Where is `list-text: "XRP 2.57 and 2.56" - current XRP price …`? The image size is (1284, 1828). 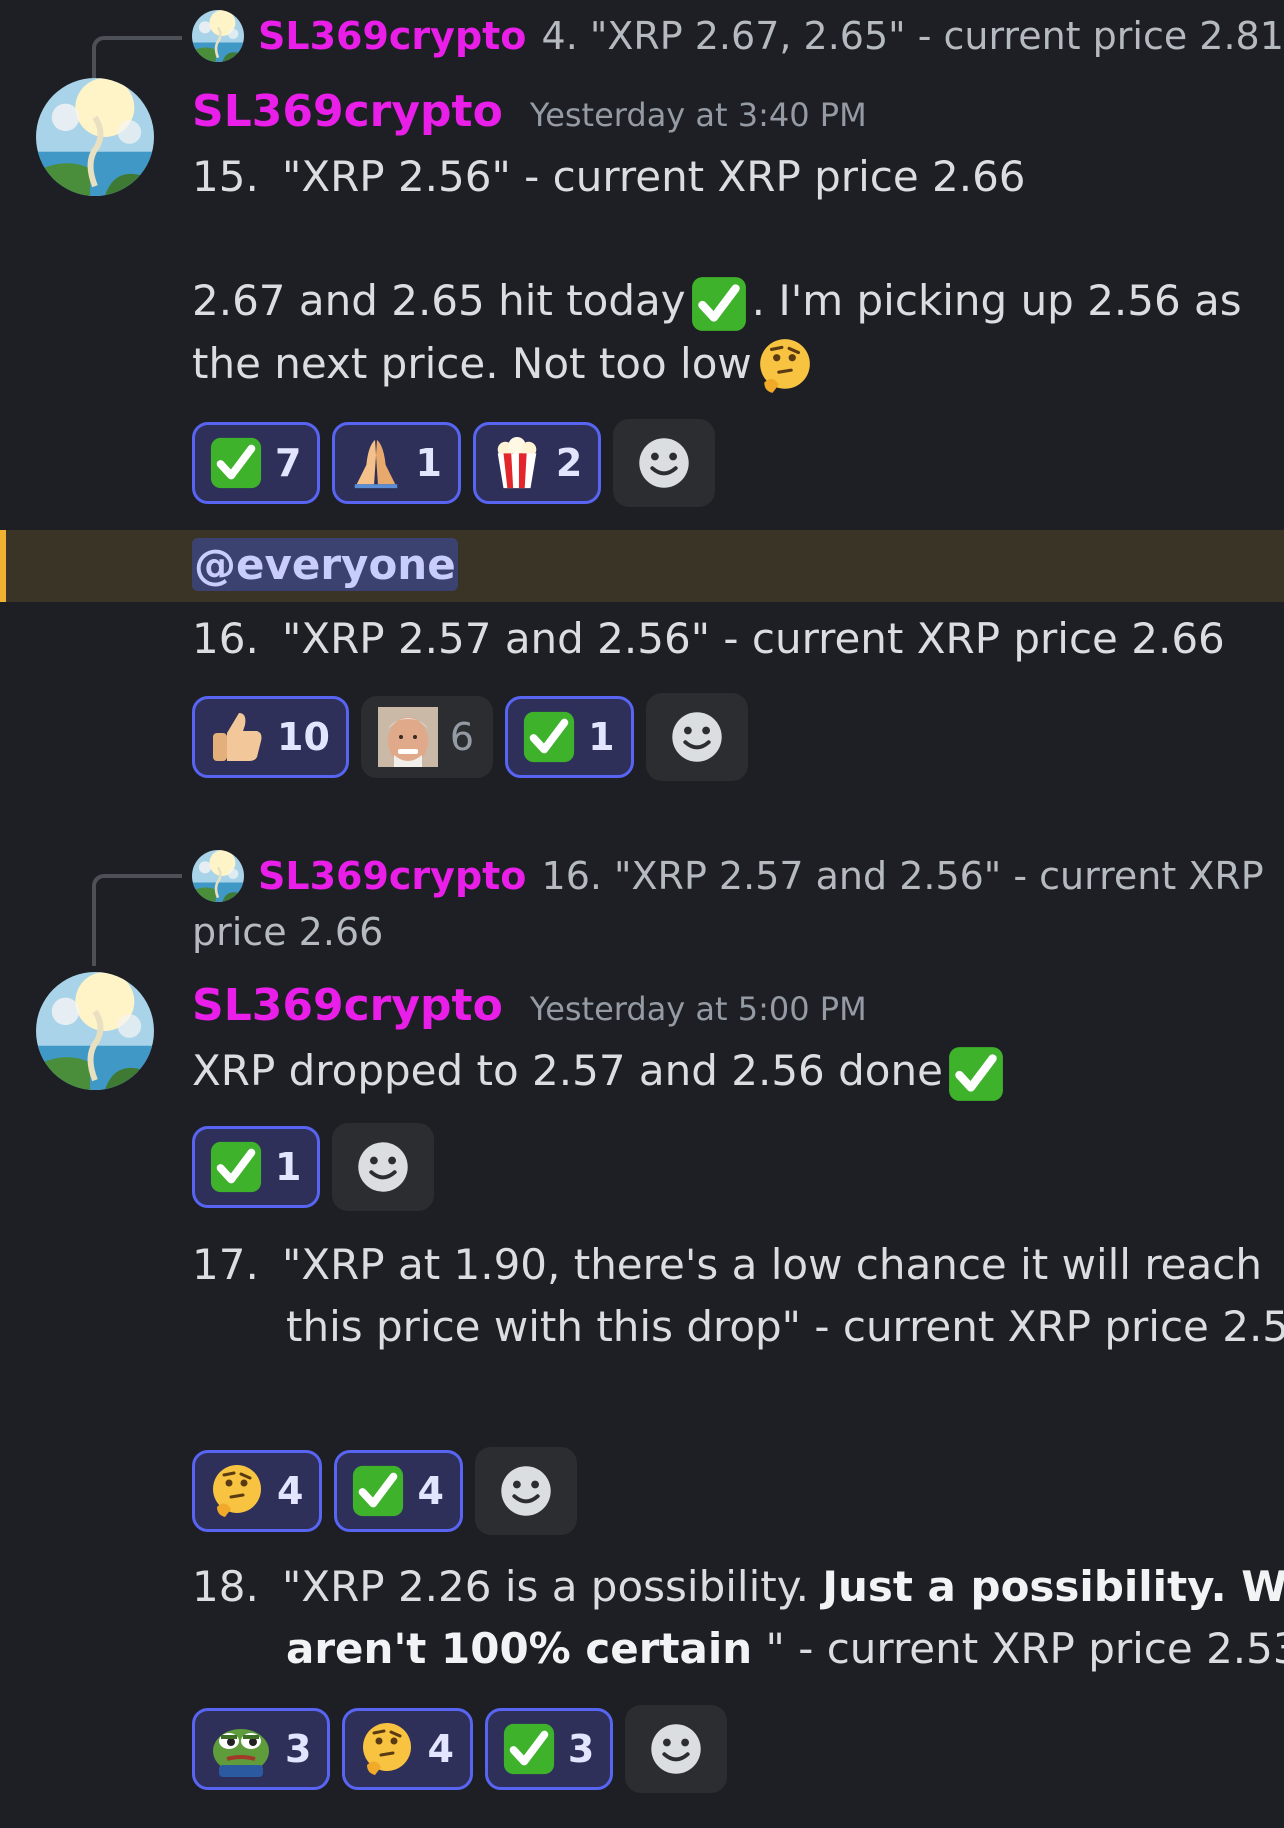
list-text: "XRP 2.57 and 2.56" - current XRP price … is located at coordinates (753, 638).